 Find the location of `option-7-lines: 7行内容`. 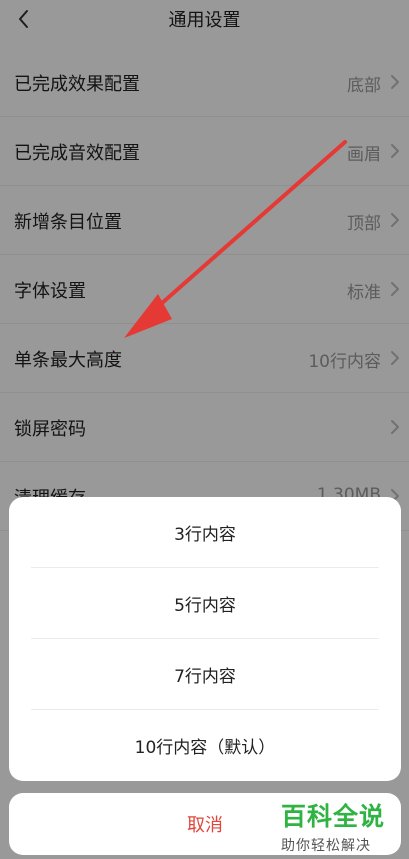

option-7-lines: 7行内容 is located at coordinates (205, 674).